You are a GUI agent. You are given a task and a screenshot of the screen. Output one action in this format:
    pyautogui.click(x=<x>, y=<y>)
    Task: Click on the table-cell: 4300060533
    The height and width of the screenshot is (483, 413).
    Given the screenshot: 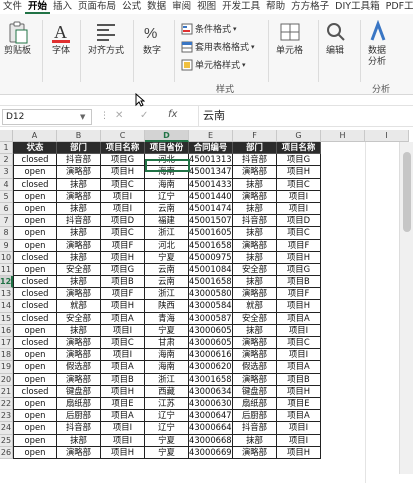 What is the action you would take?
    pyautogui.click(x=211, y=343)
    